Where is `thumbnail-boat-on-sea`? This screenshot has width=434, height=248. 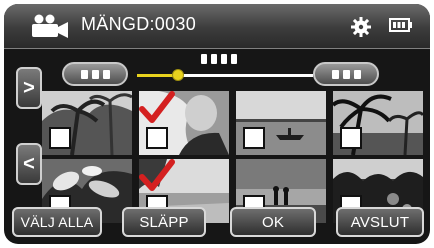 thumbnail-boat-on-sea is located at coordinates (281, 123).